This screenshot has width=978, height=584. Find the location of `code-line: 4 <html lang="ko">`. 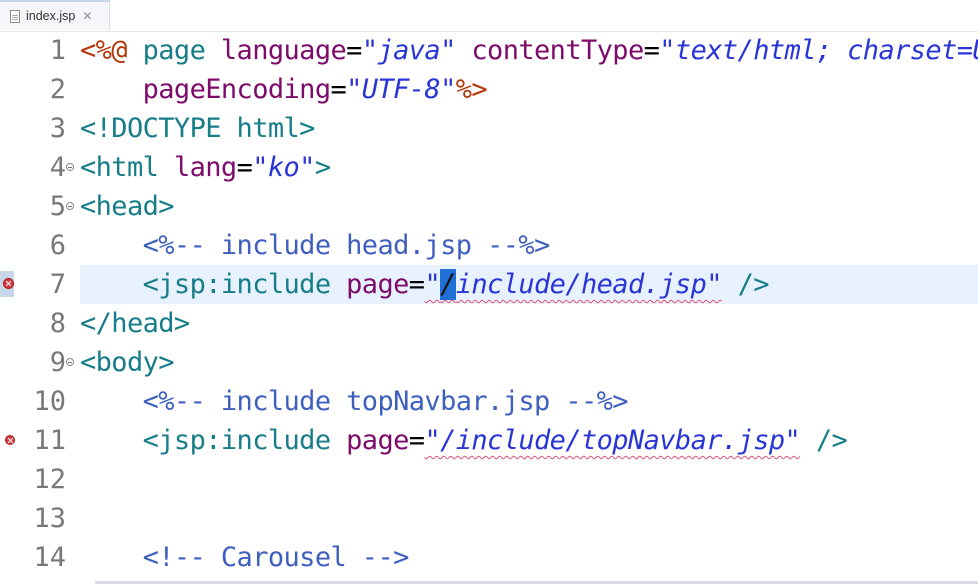

code-line: 4 <html lang="ko"> is located at coordinates (489, 167).